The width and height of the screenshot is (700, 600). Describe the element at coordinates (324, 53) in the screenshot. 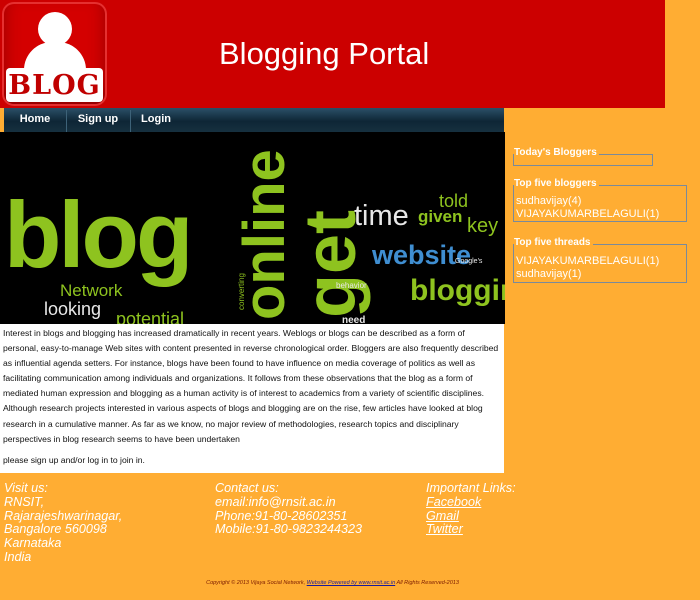

I see `page-title: Blogging Portal` at that location.